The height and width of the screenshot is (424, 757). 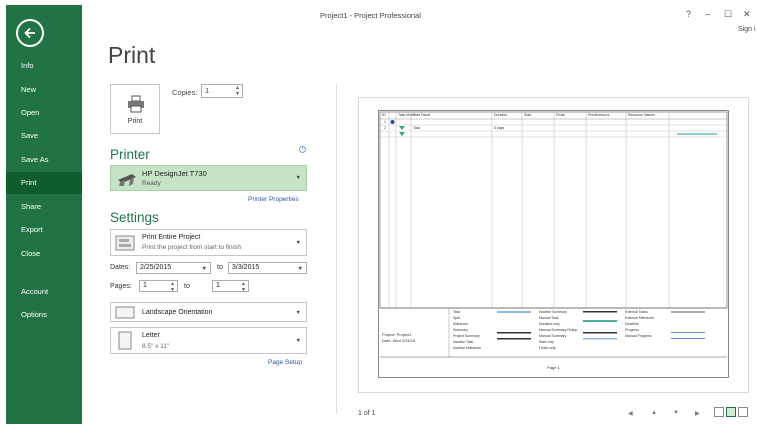 What do you see at coordinates (642, 115) in the screenshot?
I see `preview-header-cell: Resource Names` at bounding box center [642, 115].